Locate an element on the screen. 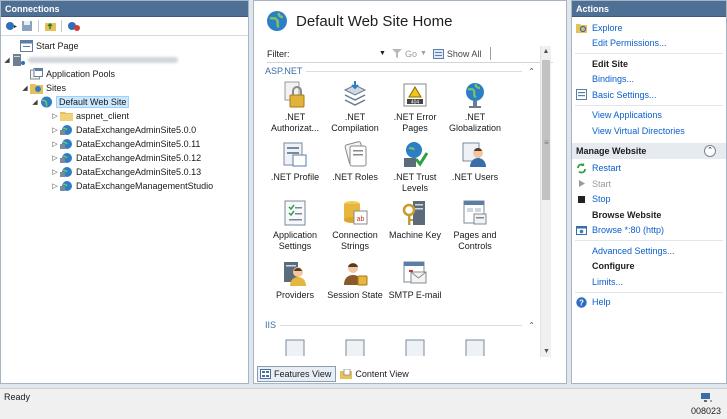 Image resolution: width=727 pixels, height=419 pixels. action-label: Configure is located at coordinates (613, 266).